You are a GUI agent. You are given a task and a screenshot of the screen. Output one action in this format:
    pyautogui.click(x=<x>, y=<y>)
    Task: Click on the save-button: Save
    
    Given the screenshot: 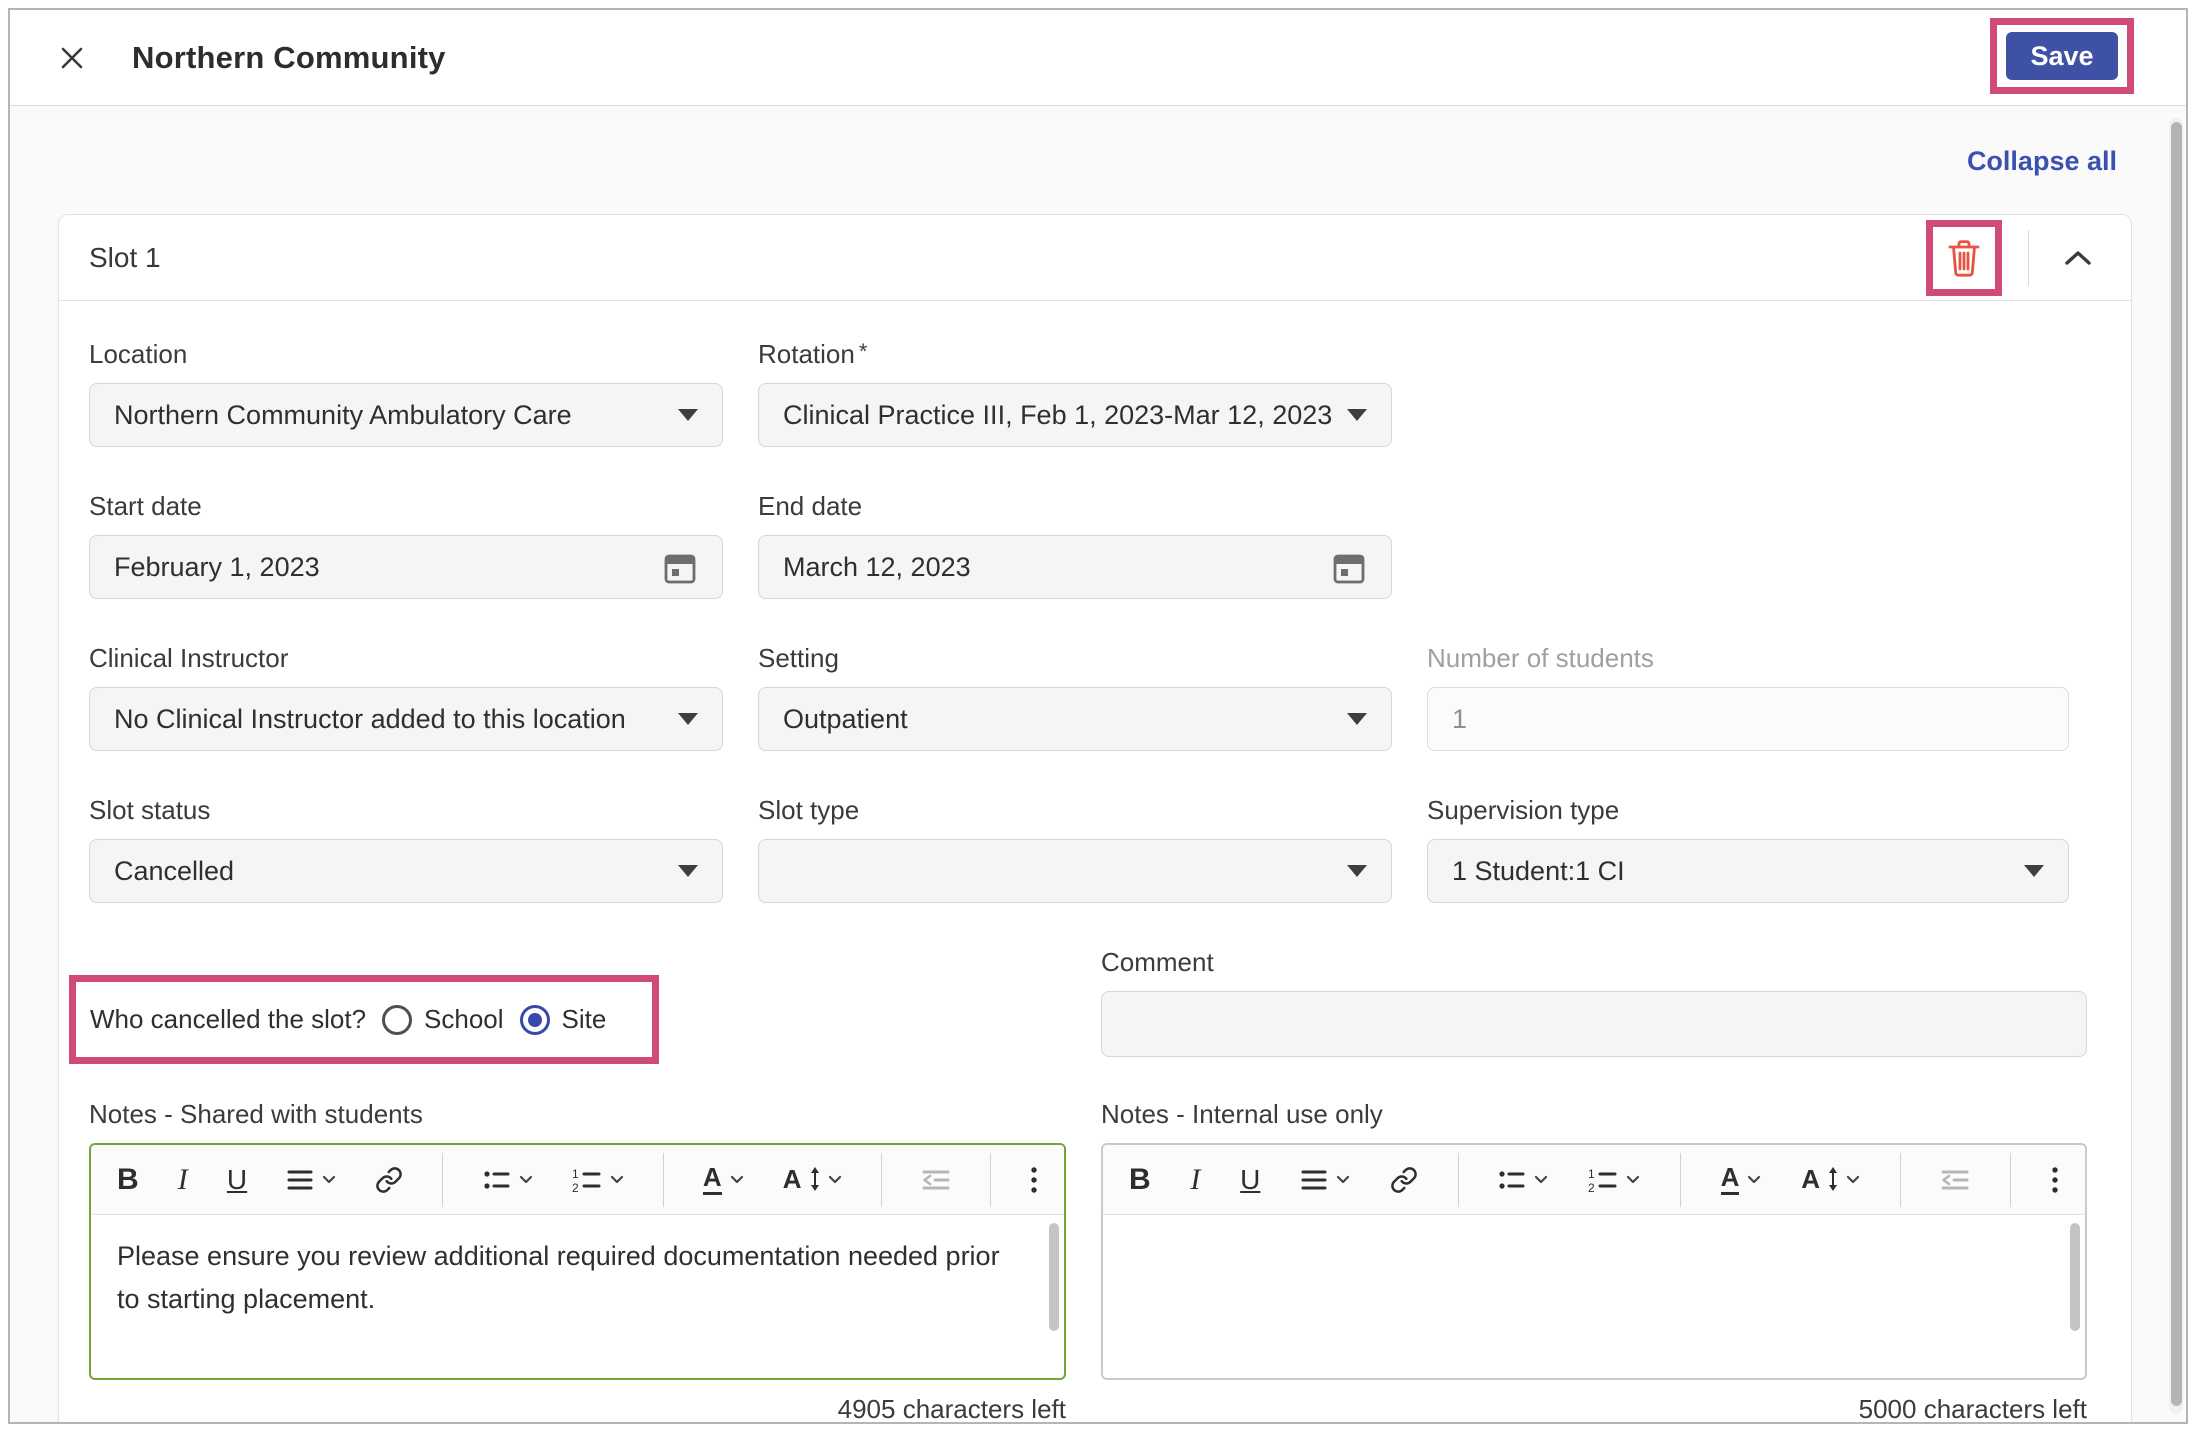 What is the action you would take?
    pyautogui.click(x=2062, y=56)
    